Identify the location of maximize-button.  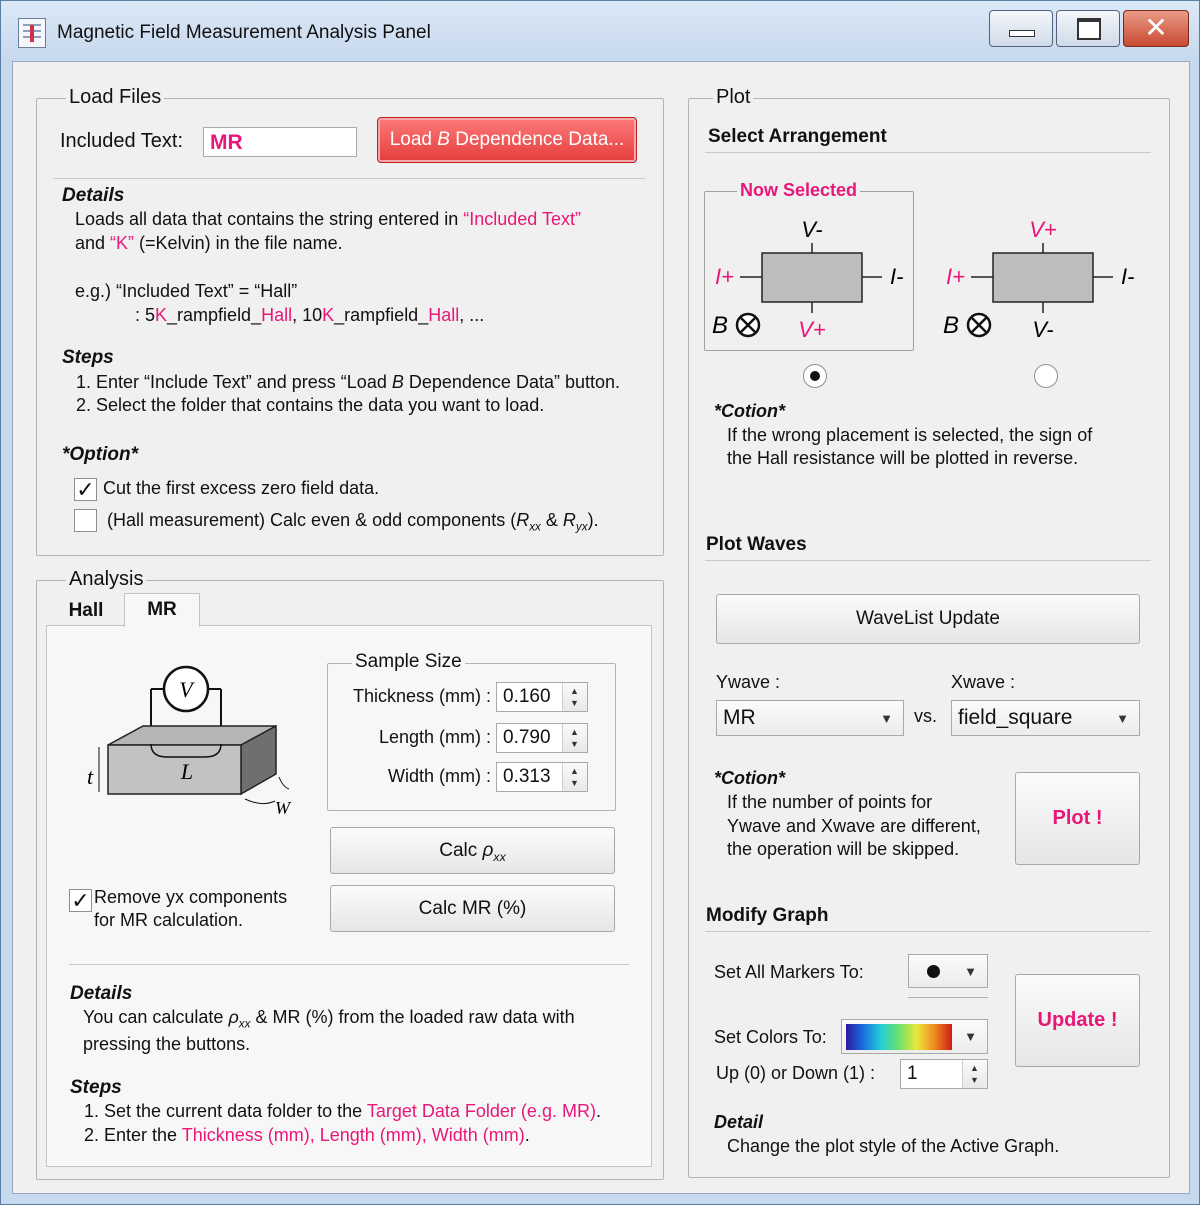
(1088, 28).